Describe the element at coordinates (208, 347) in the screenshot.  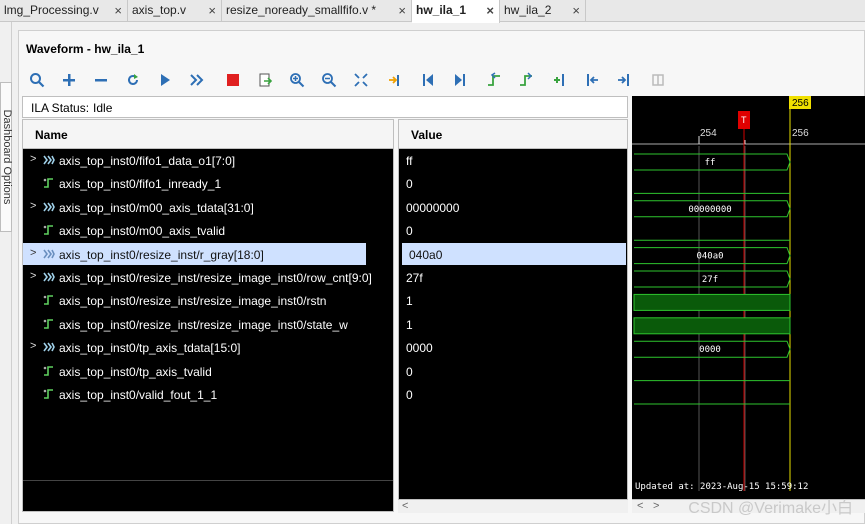
I see `signal-row: > axis_top_inst0/tp_axis_tdata[15:0]` at that location.